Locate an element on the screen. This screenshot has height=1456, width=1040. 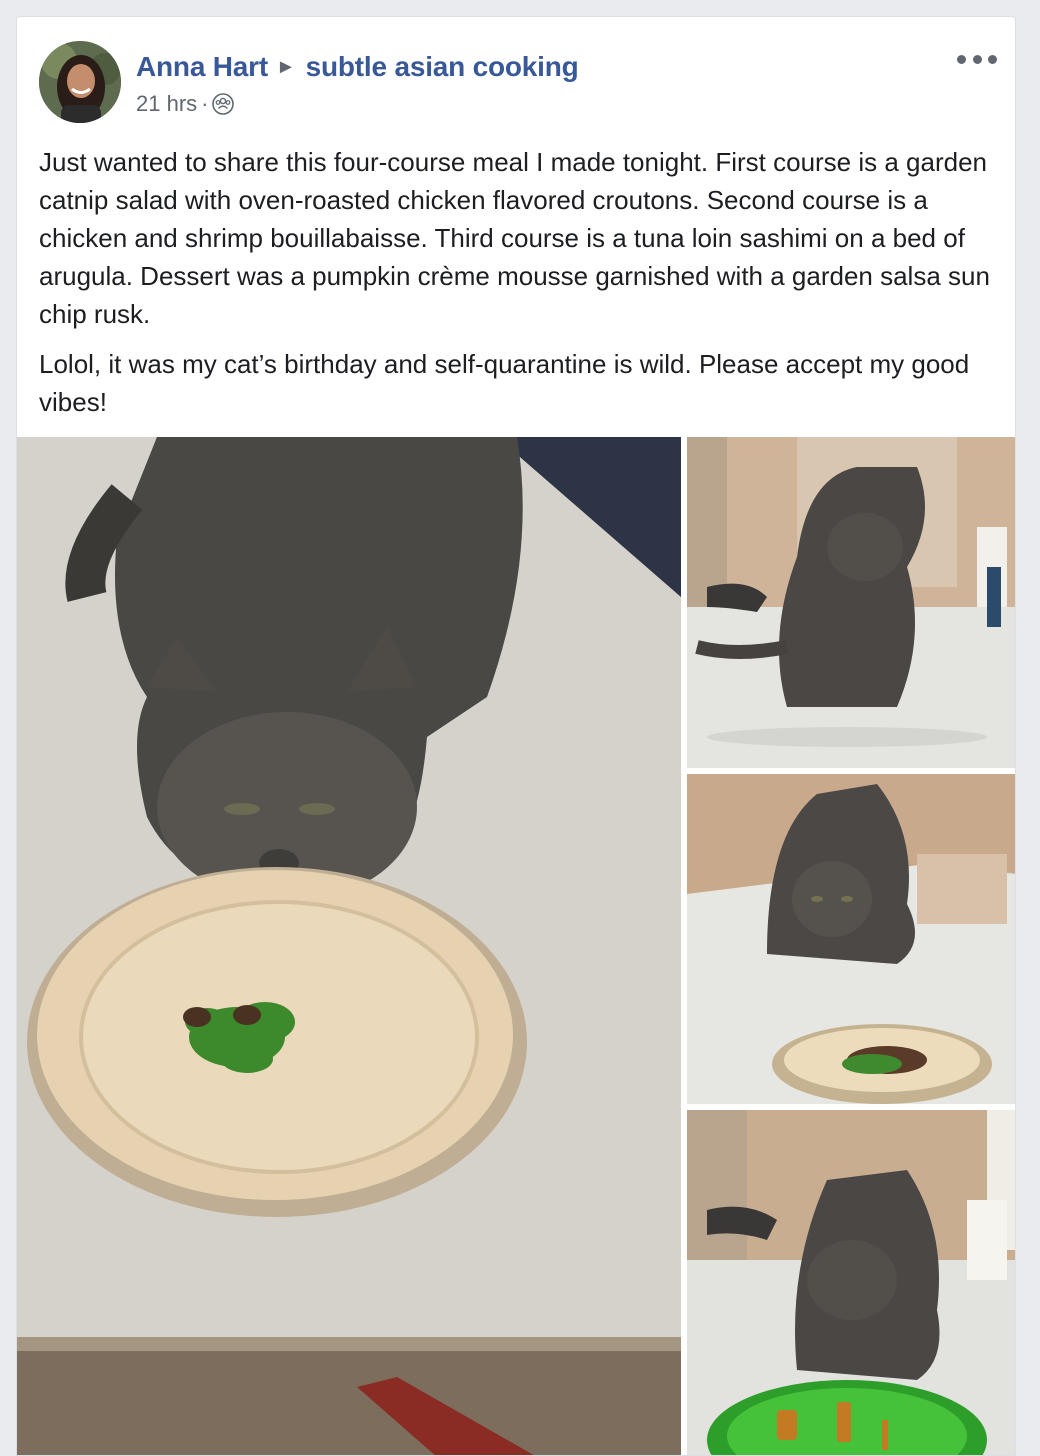
group-audience-icon is located at coordinates (223, 107).